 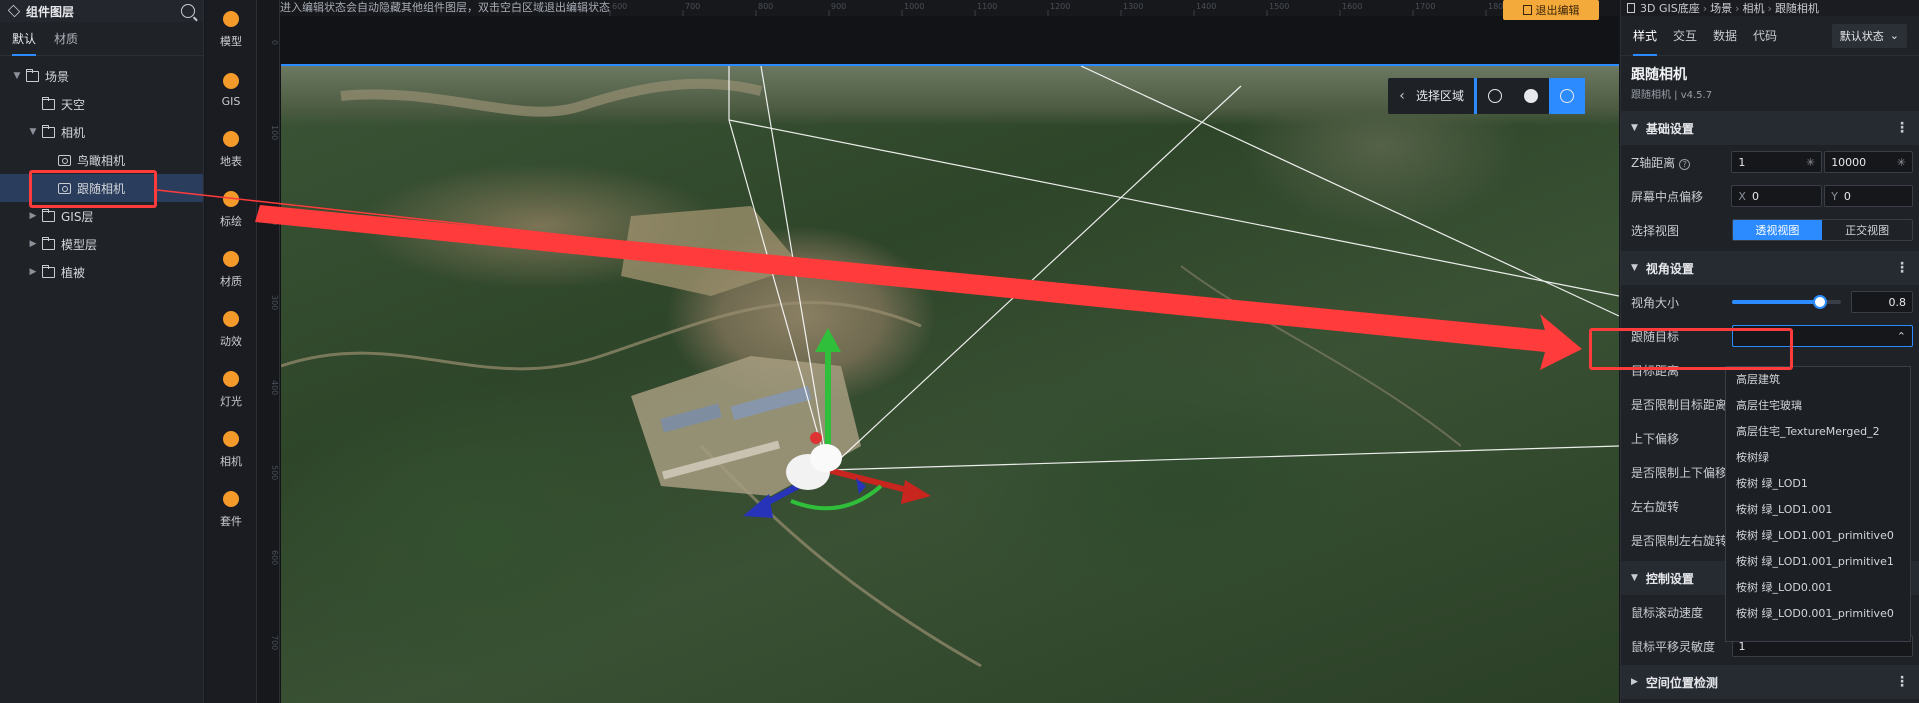 What do you see at coordinates (1797, 8) in the screenshot?
I see `breadcrumb-item: 跟随相机` at bounding box center [1797, 8].